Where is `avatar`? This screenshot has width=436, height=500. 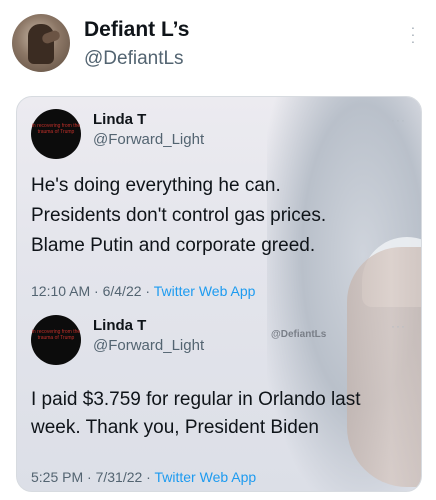
avatar is located at coordinates (41, 43).